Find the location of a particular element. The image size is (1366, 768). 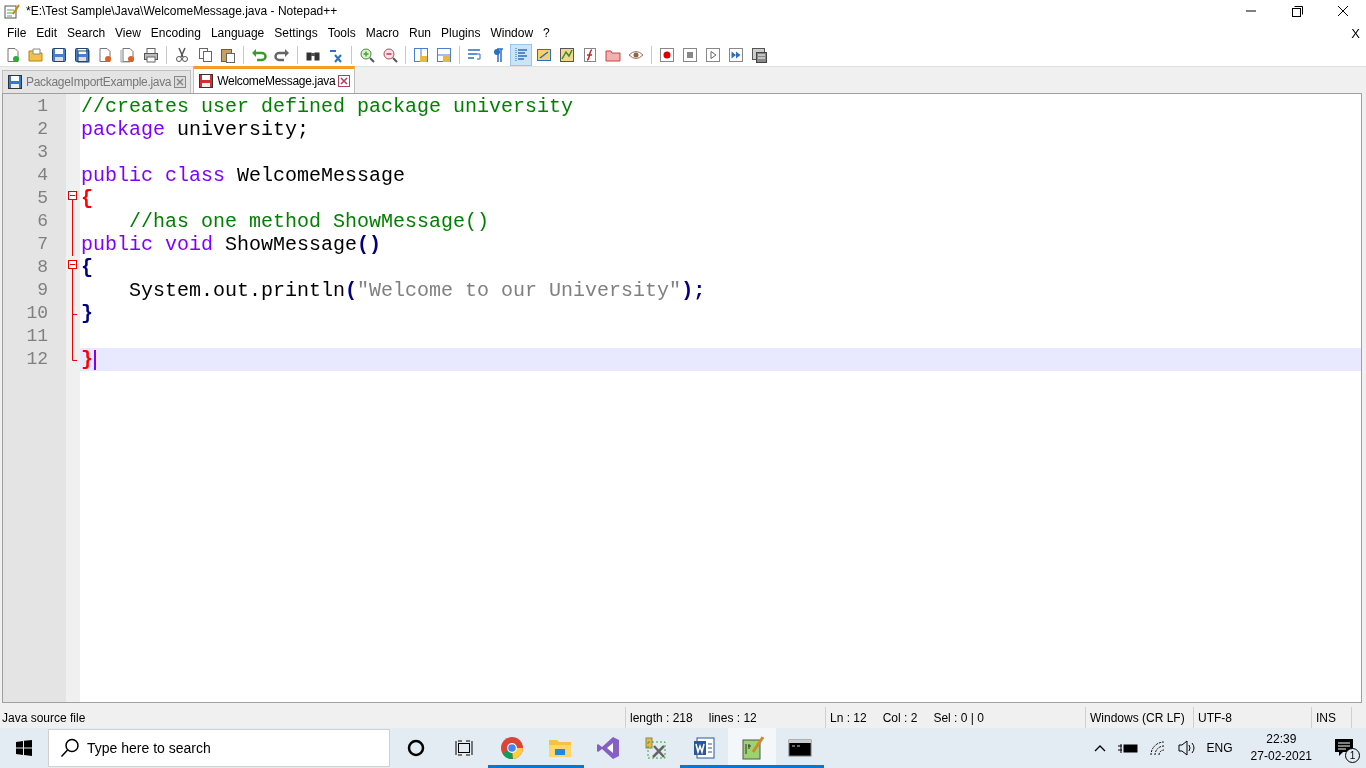

browser-icon is located at coordinates (512, 748).